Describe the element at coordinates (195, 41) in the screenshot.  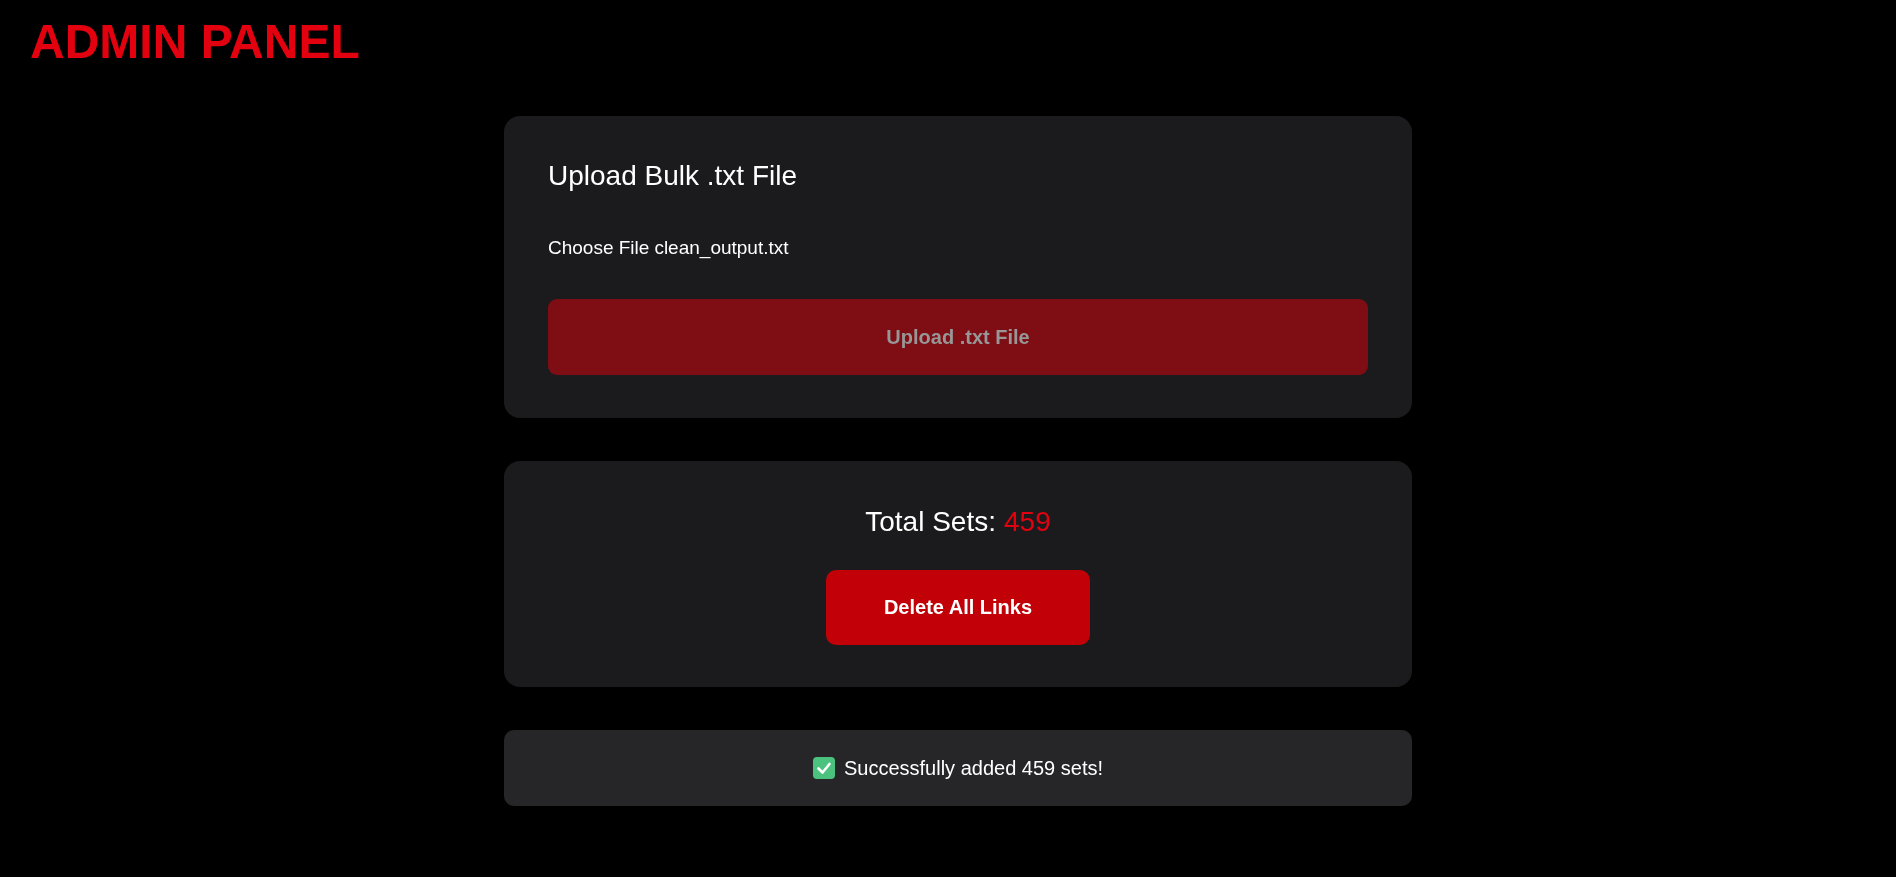
I see `page-title: ADMIN PANEL` at that location.